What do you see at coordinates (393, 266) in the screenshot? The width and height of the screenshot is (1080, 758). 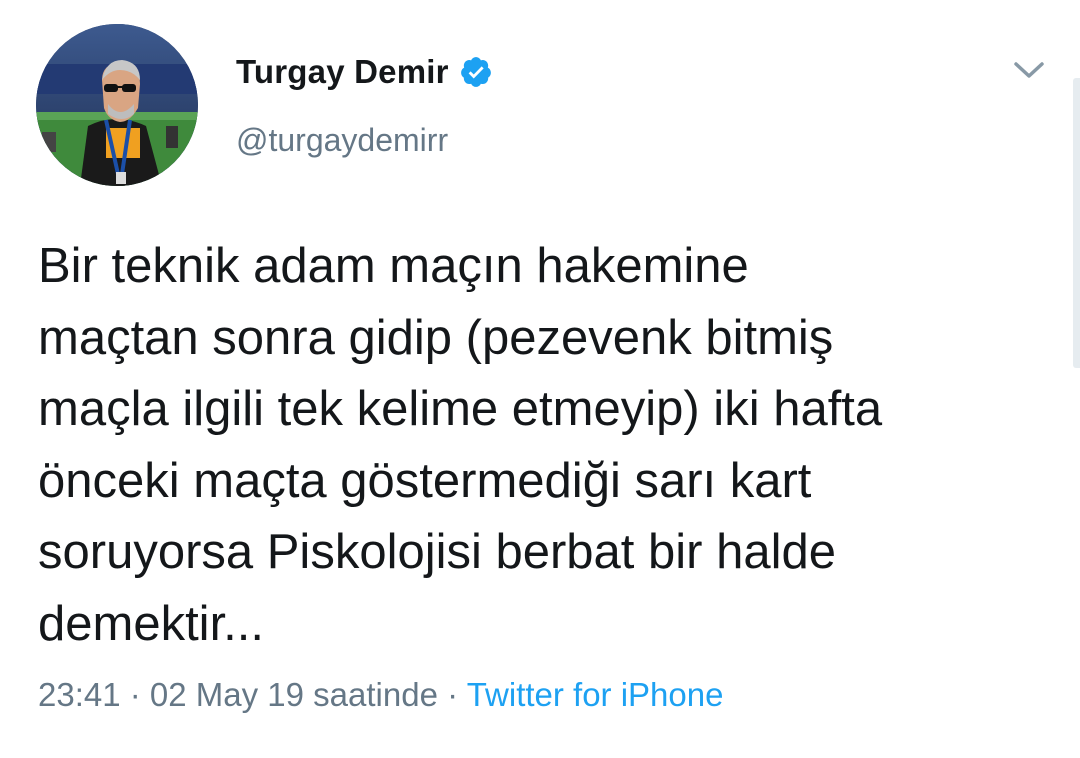 I see `tweet-text-line: Bir teknik adam maçın hakemine` at bounding box center [393, 266].